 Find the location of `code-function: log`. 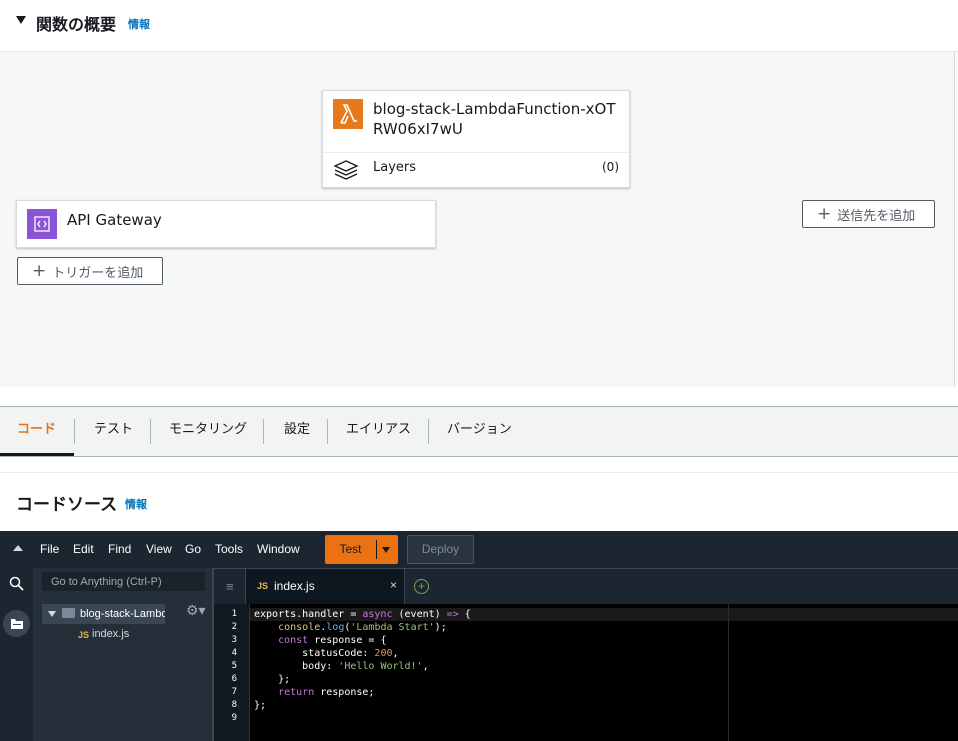

code-function: log is located at coordinates (335, 627).